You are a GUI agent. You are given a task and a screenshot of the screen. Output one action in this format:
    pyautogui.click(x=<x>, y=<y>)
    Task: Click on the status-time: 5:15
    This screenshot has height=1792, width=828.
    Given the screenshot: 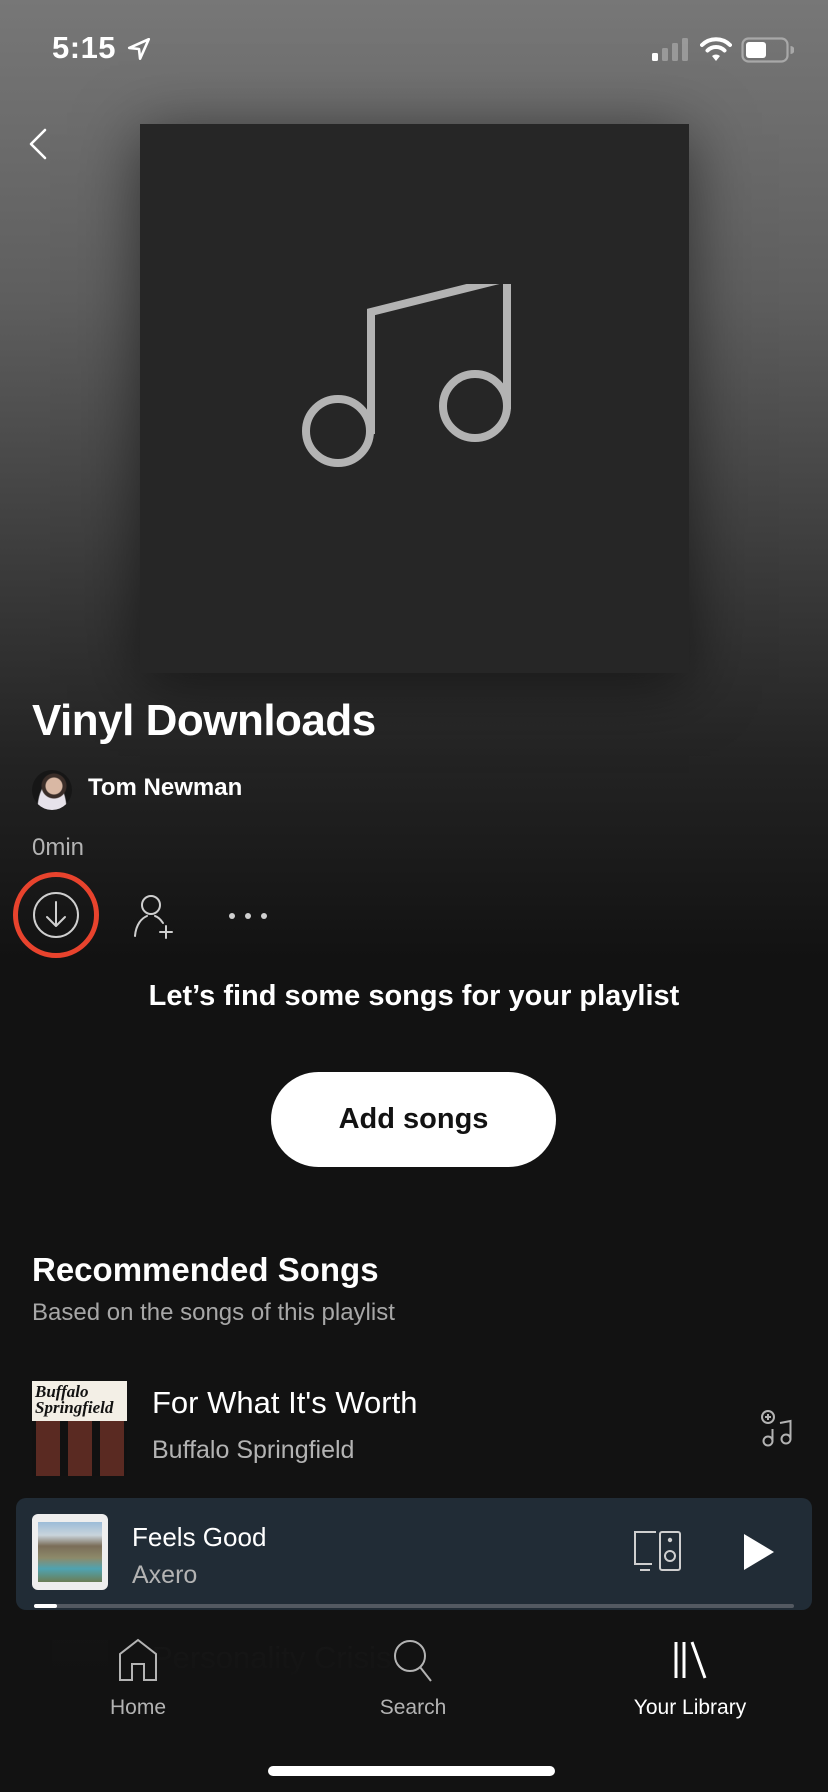 What is the action you would take?
    pyautogui.click(x=84, y=47)
    